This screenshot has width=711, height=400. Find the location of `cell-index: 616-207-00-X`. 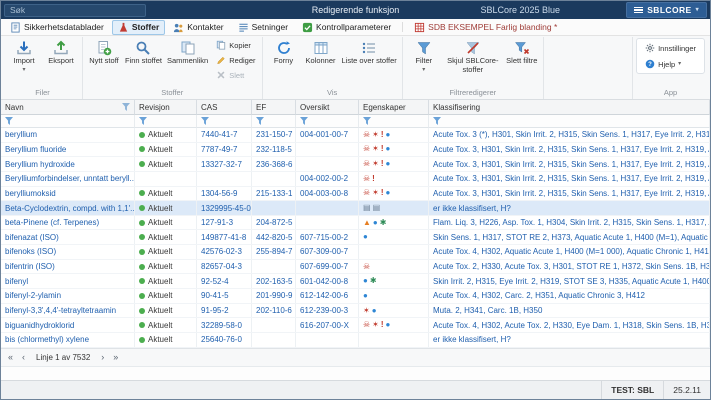

cell-index: 616-207-00-X is located at coordinates (327, 325).